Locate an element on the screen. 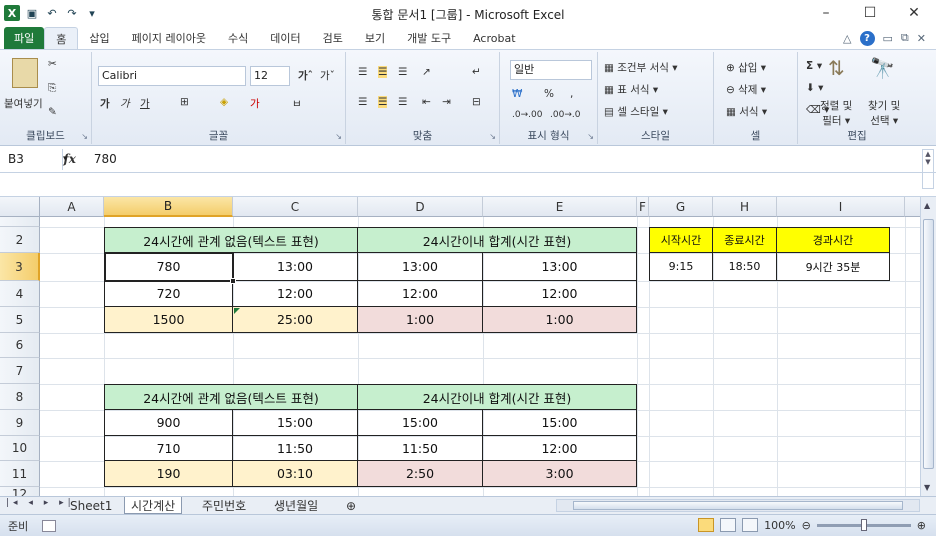 The image size is (936, 536). clipboard-launcher-icon: ↘ is located at coordinates (84, 136).